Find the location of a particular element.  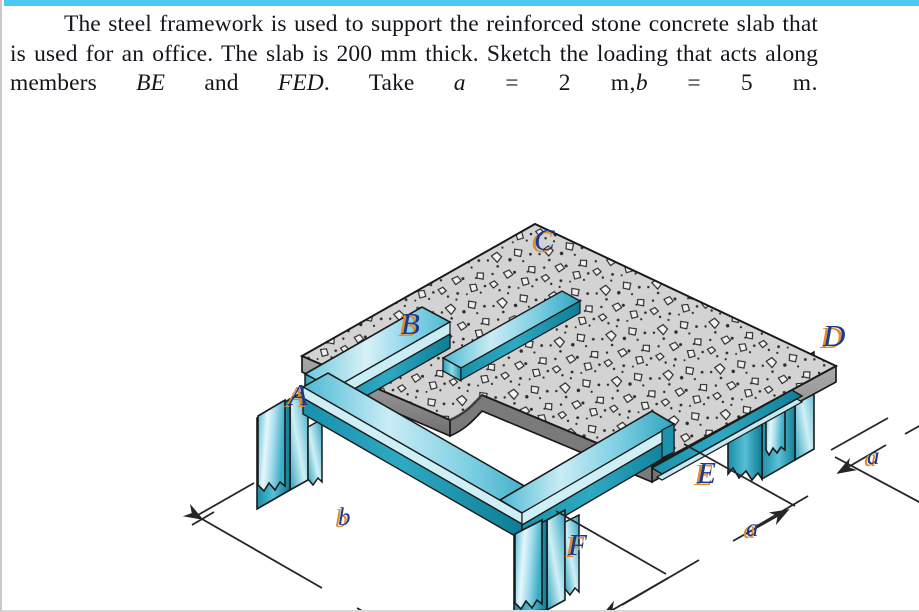

dim-line-a1-upper is located at coordinates (761, 525).